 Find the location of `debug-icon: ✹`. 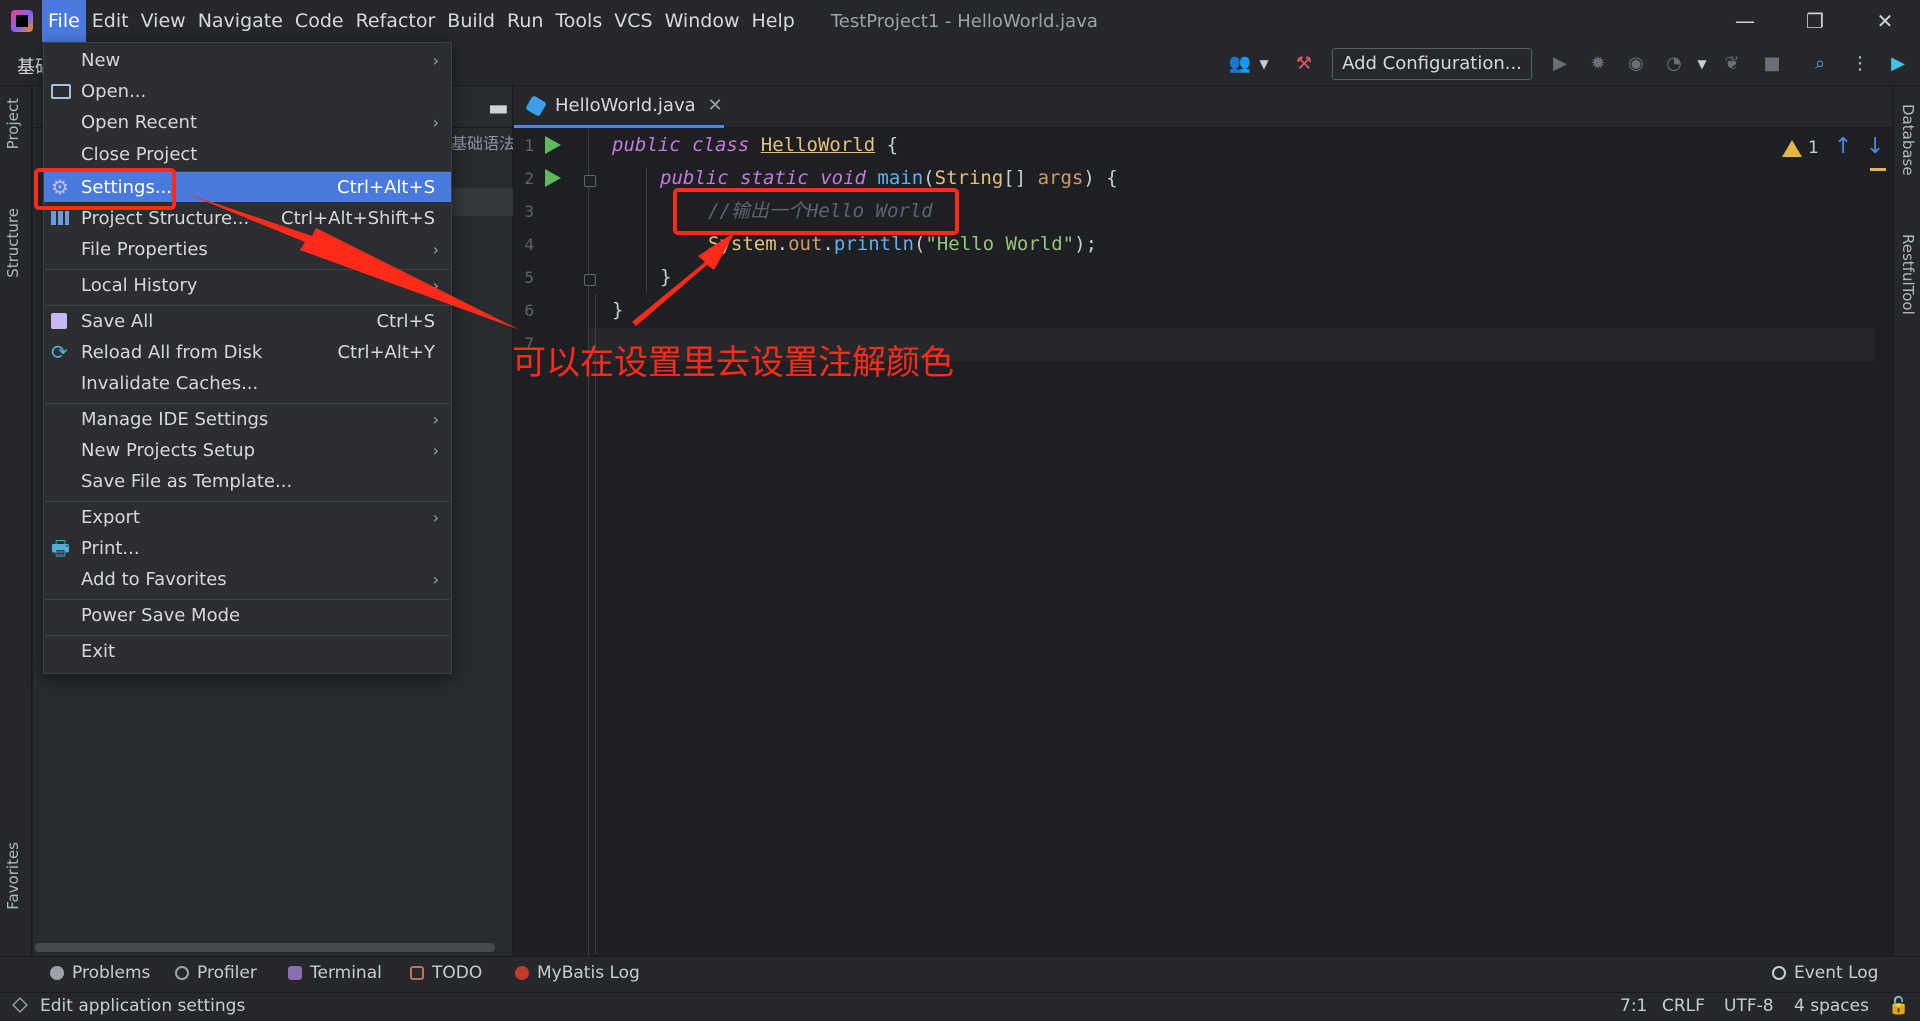

debug-icon: ✹ is located at coordinates (1598, 64).